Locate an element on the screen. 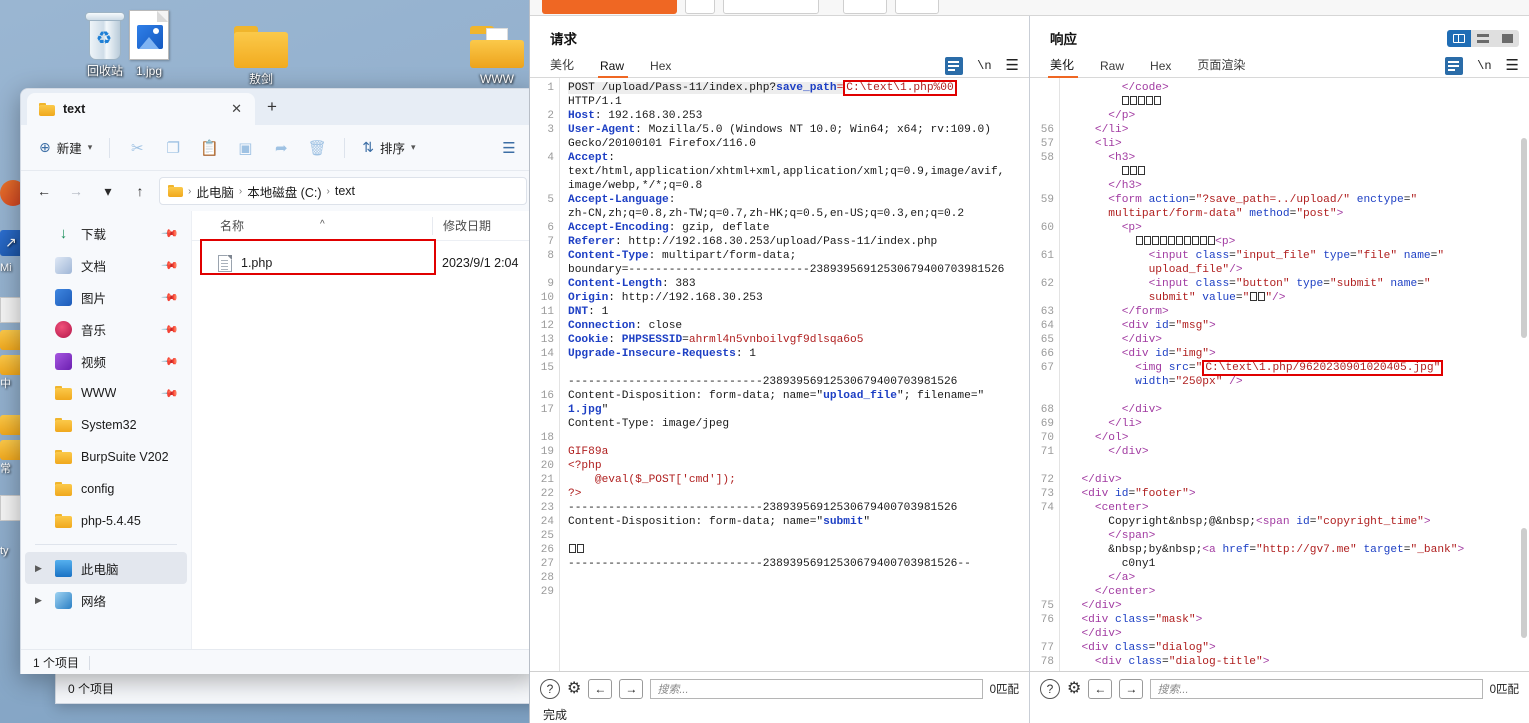  request-status-label: 完成 is located at coordinates (555, 715).